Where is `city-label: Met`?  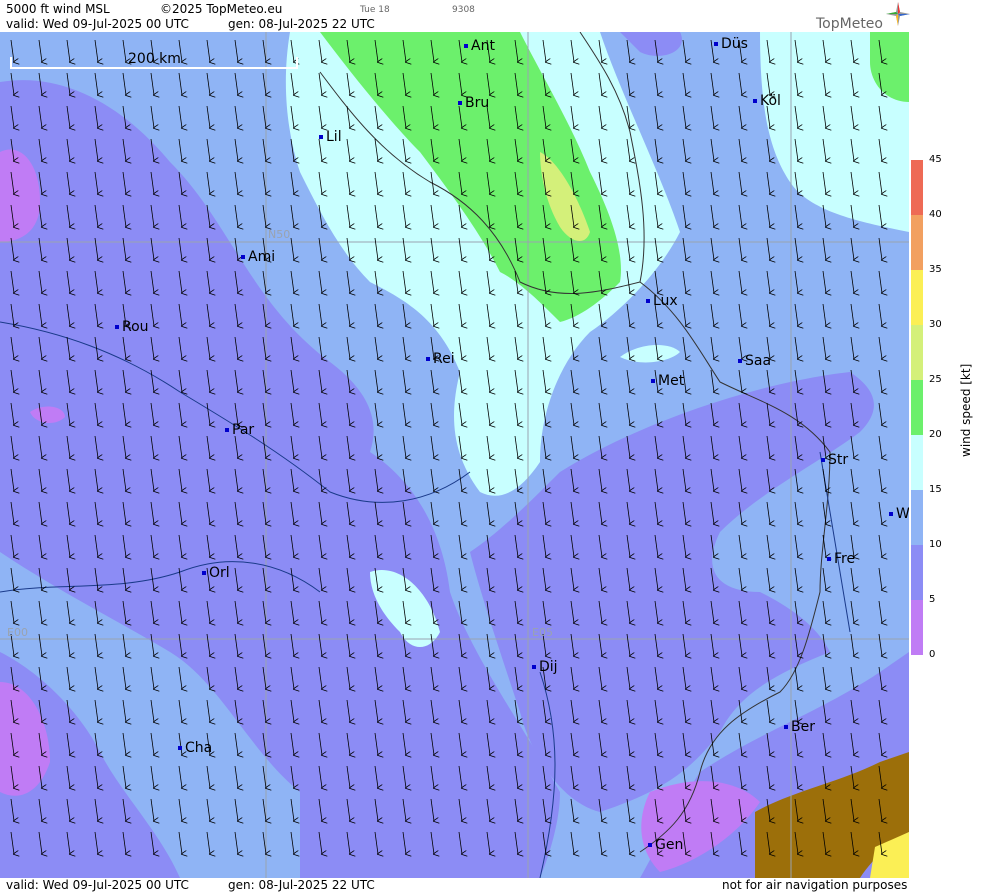 city-label: Met is located at coordinates (671, 381).